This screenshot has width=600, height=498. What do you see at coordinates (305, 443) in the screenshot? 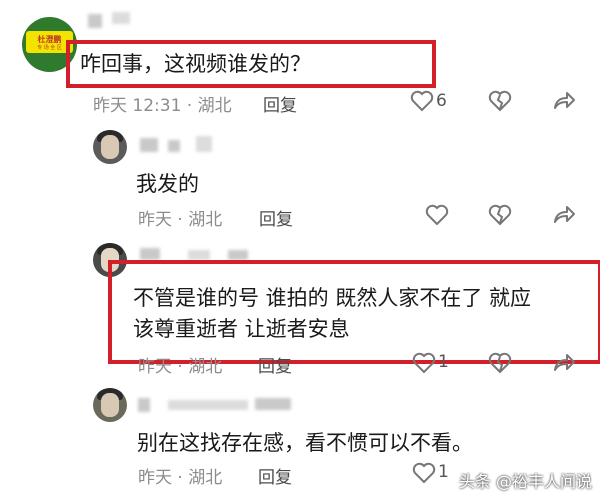
I see `comment-text: 别在这找存在感，看不惯可以不看。` at bounding box center [305, 443].